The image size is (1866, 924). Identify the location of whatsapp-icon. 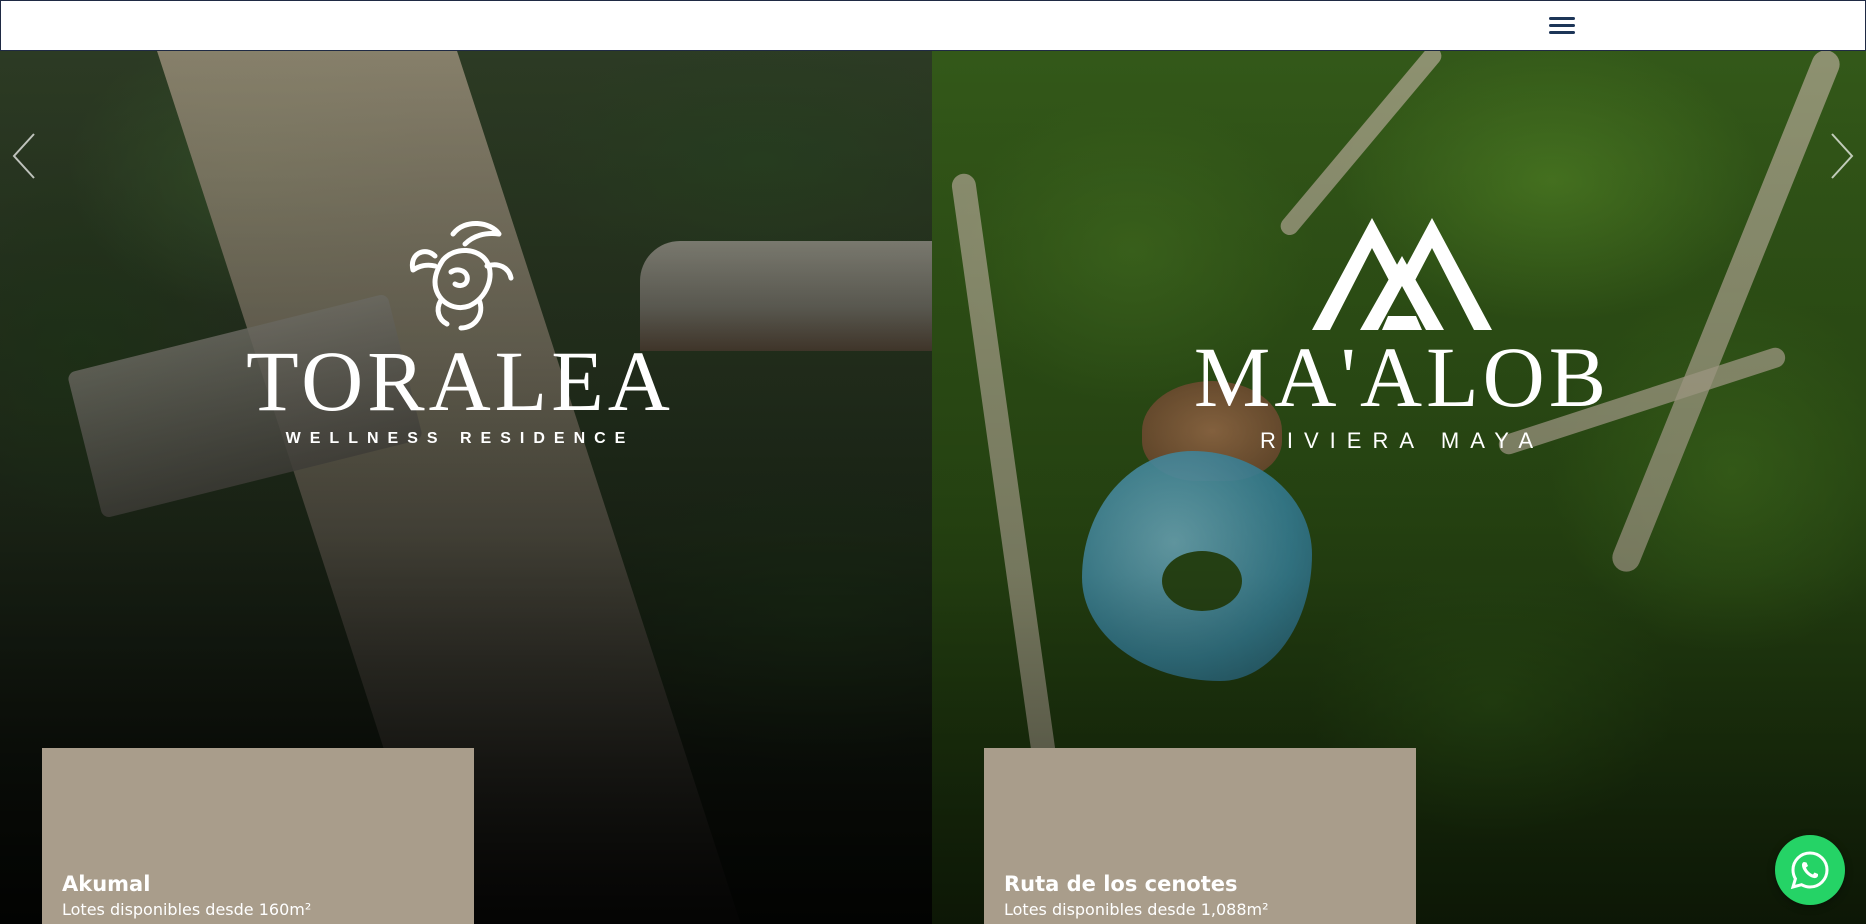
(1809, 870).